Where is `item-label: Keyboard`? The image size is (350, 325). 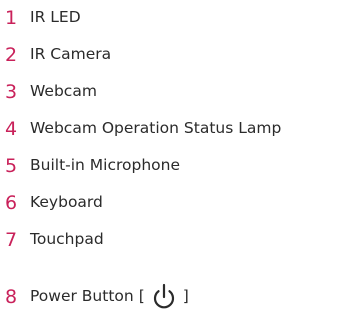
item-label: Keyboard is located at coordinates (66, 202).